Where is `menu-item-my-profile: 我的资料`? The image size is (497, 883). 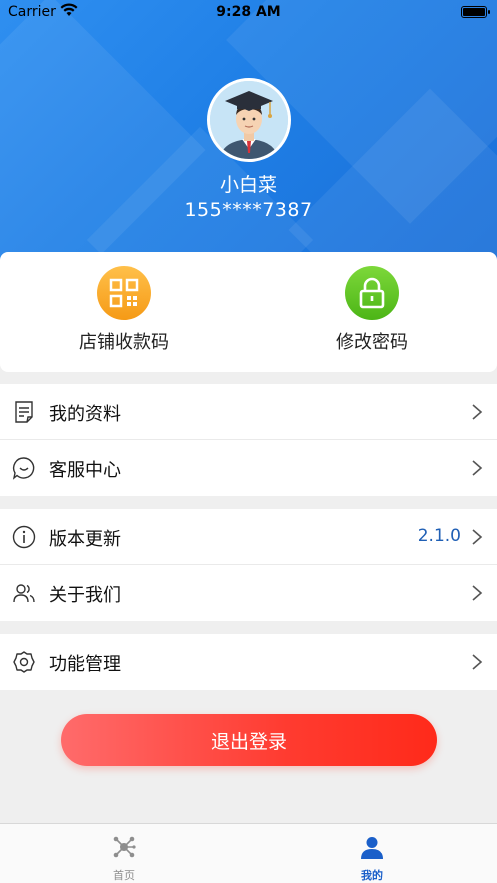
menu-item-my-profile: 我的资料 is located at coordinates (248, 412).